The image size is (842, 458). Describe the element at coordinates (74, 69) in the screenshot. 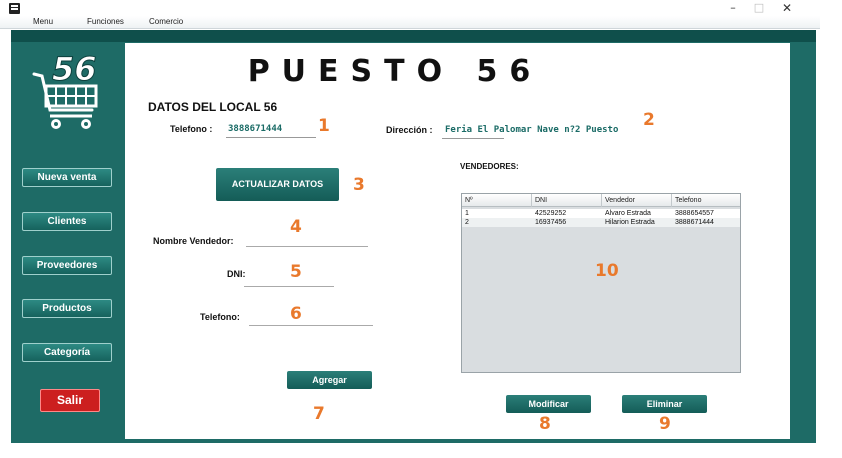

I see `logo-number: 56` at that location.